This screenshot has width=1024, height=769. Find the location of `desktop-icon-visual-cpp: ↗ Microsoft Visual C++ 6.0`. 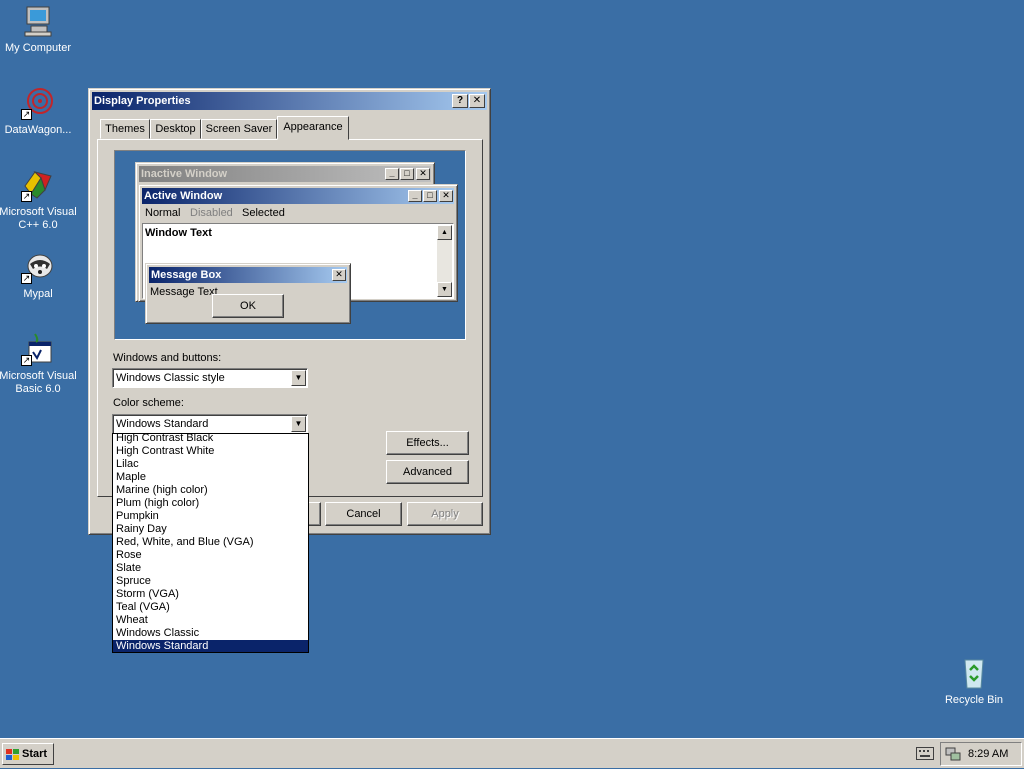

desktop-icon-visual-cpp: ↗ Microsoft Visual C++ 6.0 is located at coordinates (39, 200).